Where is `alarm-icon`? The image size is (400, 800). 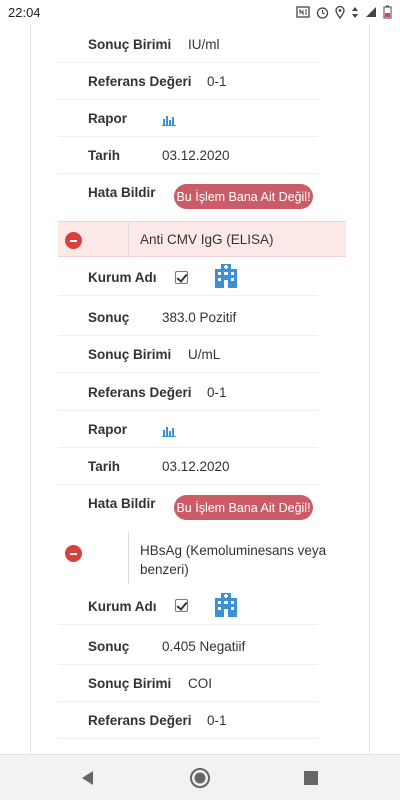 alarm-icon is located at coordinates (322, 12).